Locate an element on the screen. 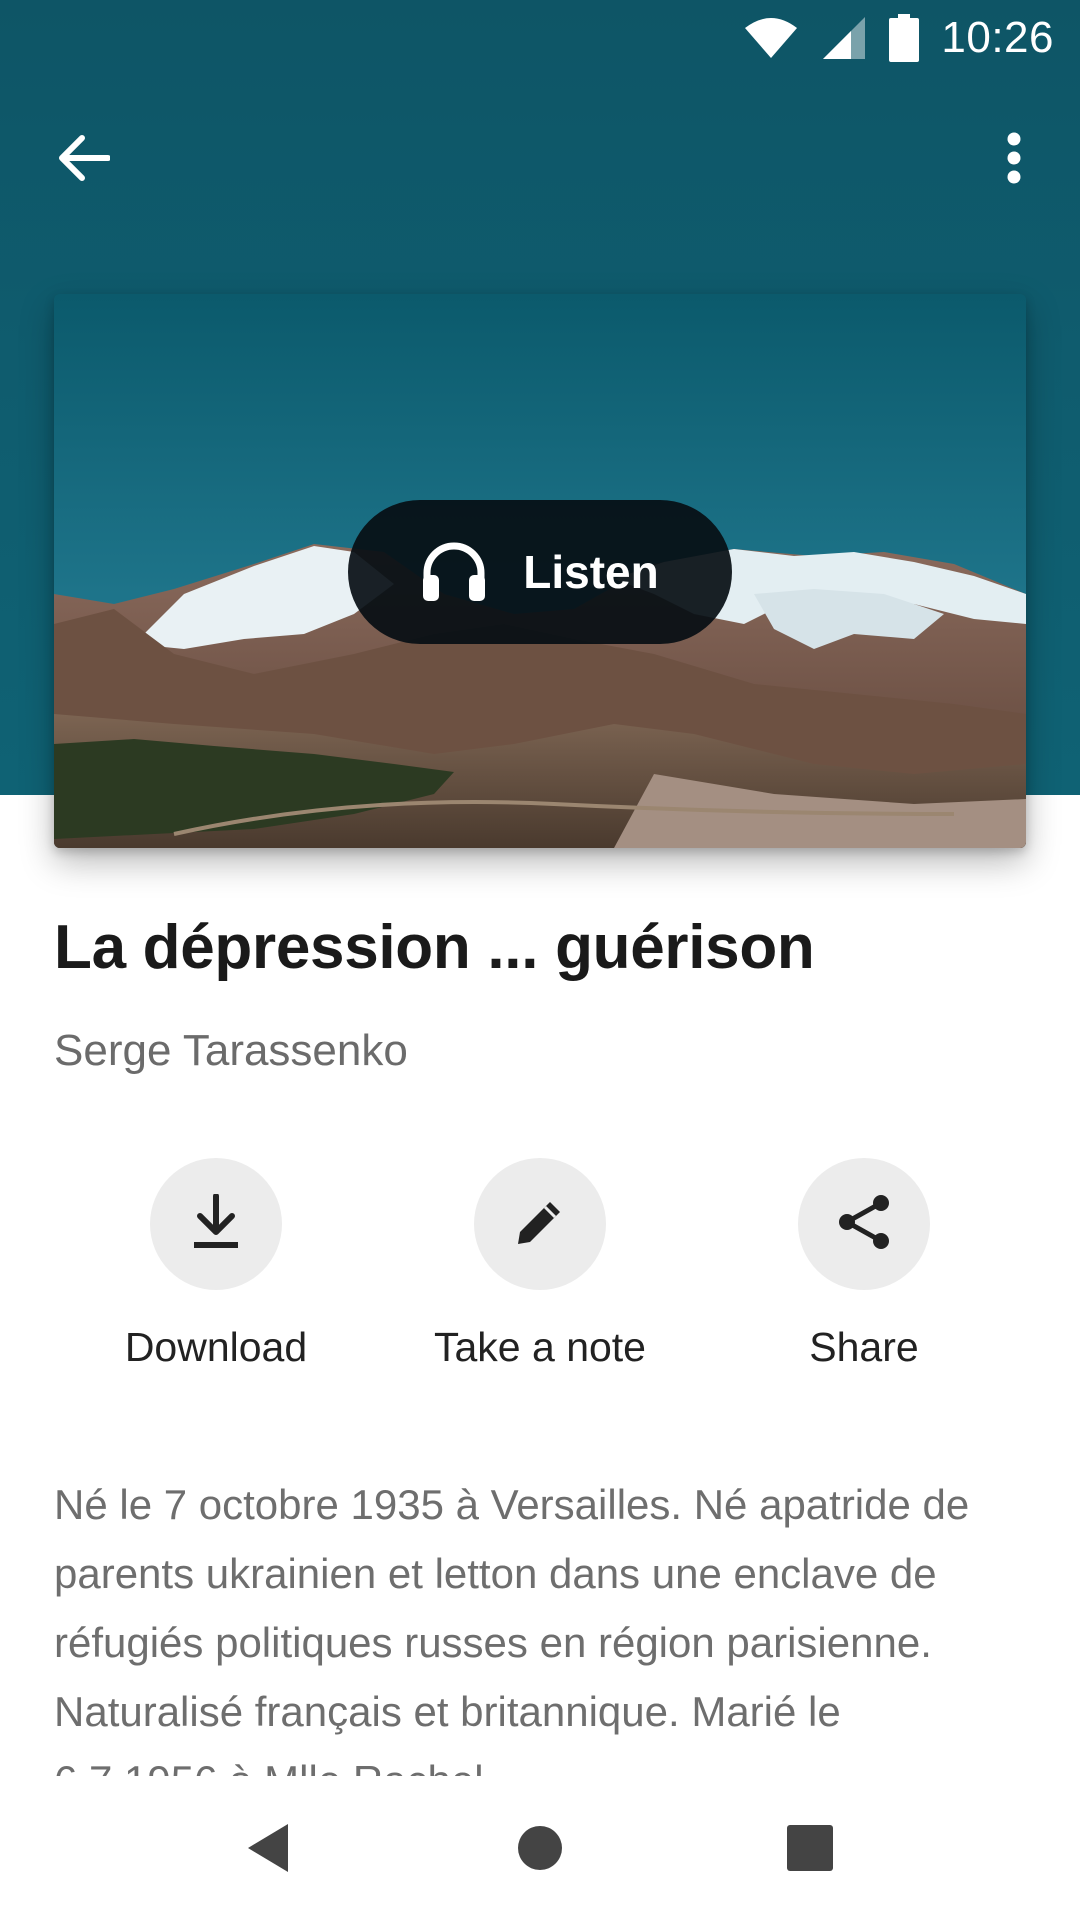 The image size is (1080, 1920). status-time: 10:26 is located at coordinates (997, 37).